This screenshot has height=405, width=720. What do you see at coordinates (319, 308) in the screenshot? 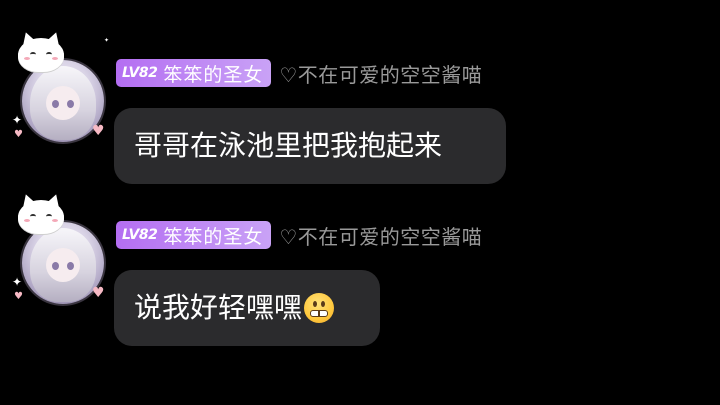
I see `grimacing-face-icon` at bounding box center [319, 308].